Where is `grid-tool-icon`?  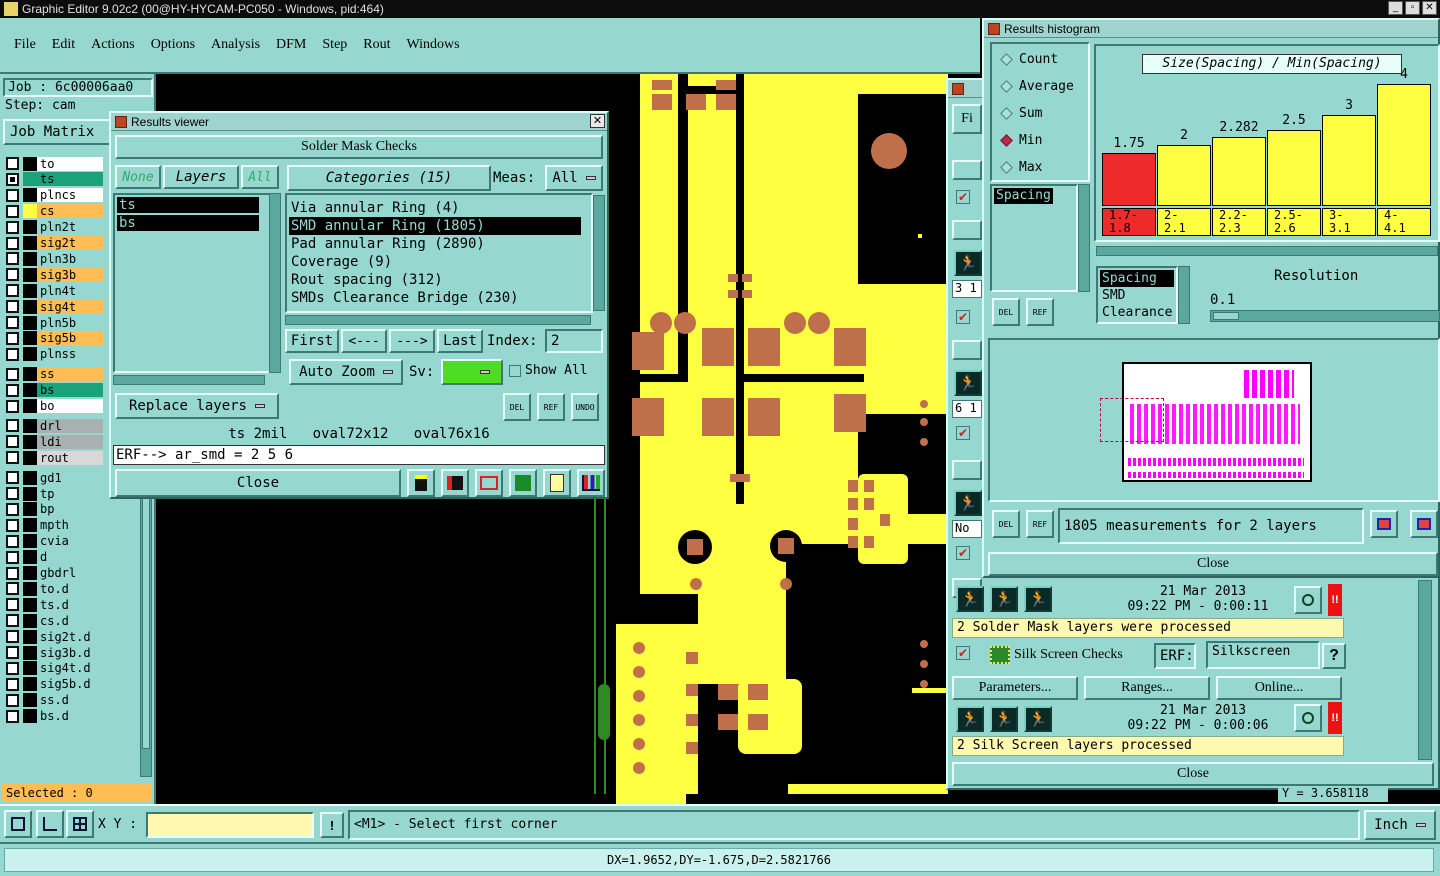 grid-tool-icon is located at coordinates (80, 824).